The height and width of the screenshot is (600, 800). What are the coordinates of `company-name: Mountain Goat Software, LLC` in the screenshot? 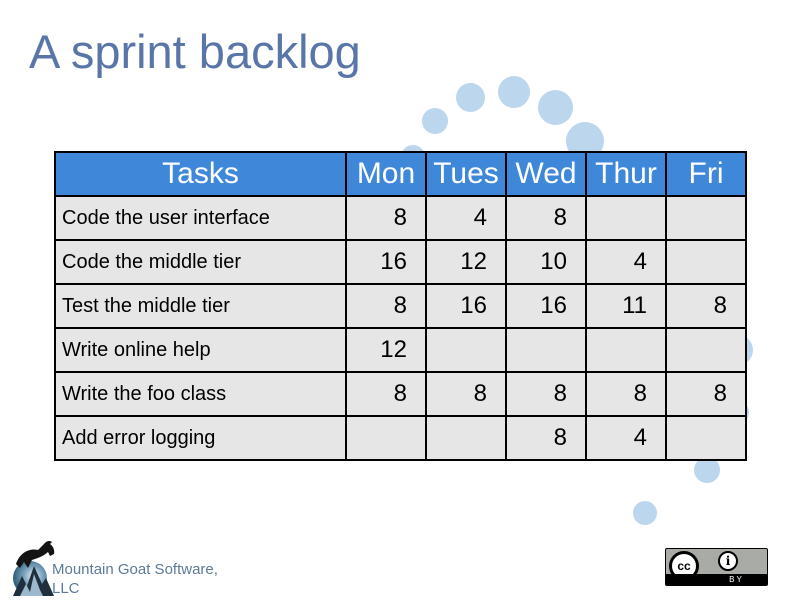 It's located at (135, 579).